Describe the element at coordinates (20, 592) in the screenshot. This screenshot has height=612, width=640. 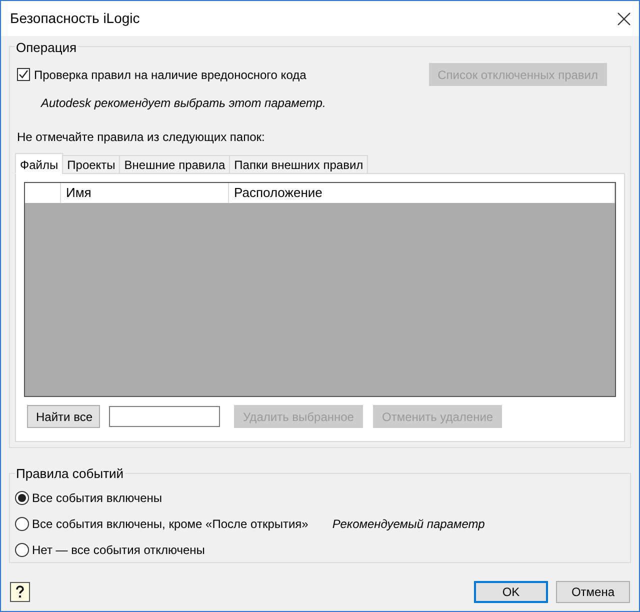
I see `help-icon` at that location.